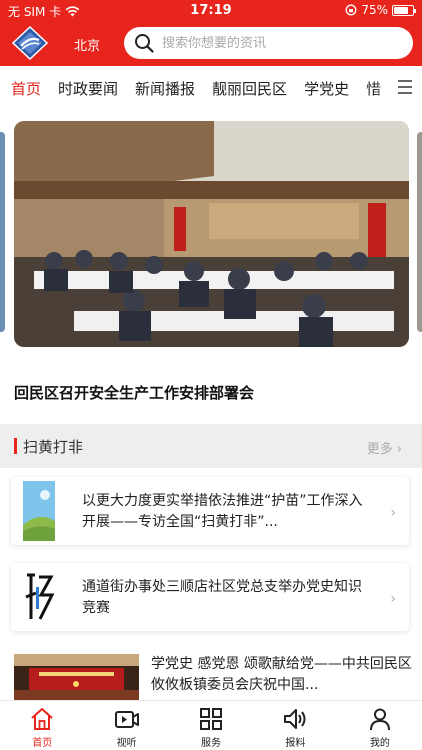 This screenshot has width=422, height=750. I want to click on carousel-next-peek, so click(419, 232).